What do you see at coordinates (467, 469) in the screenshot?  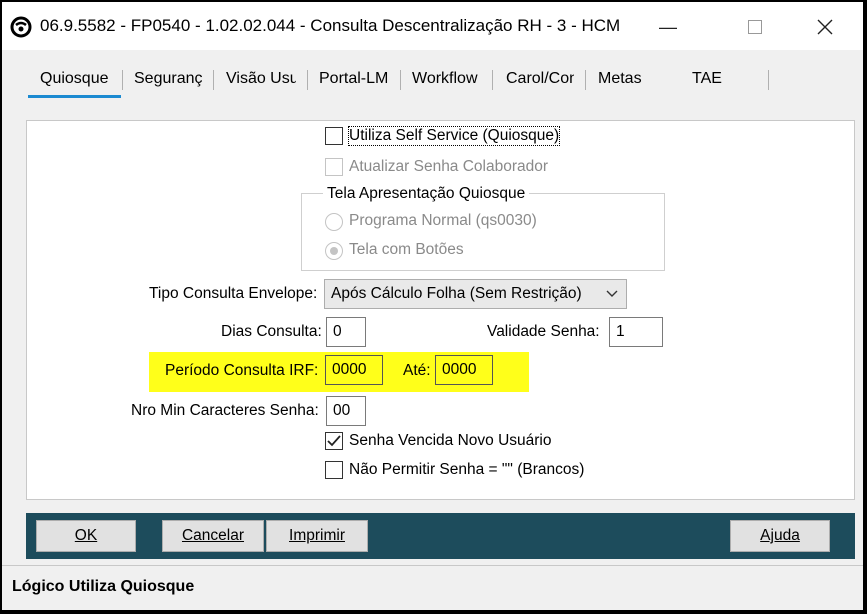 I see `nao-permitir-brancos-label: Não Permitir Senha = "" (Brancos)` at bounding box center [467, 469].